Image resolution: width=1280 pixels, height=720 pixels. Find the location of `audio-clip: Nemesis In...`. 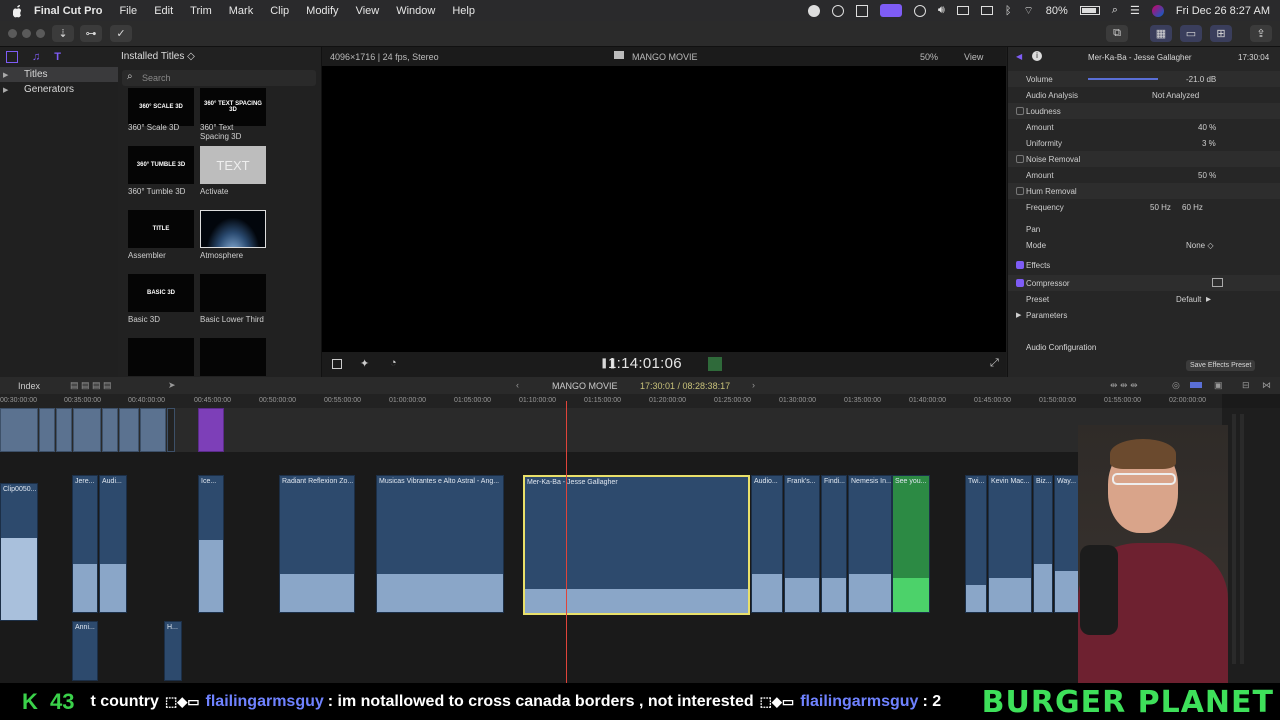

audio-clip: Nemesis In... is located at coordinates (870, 544).